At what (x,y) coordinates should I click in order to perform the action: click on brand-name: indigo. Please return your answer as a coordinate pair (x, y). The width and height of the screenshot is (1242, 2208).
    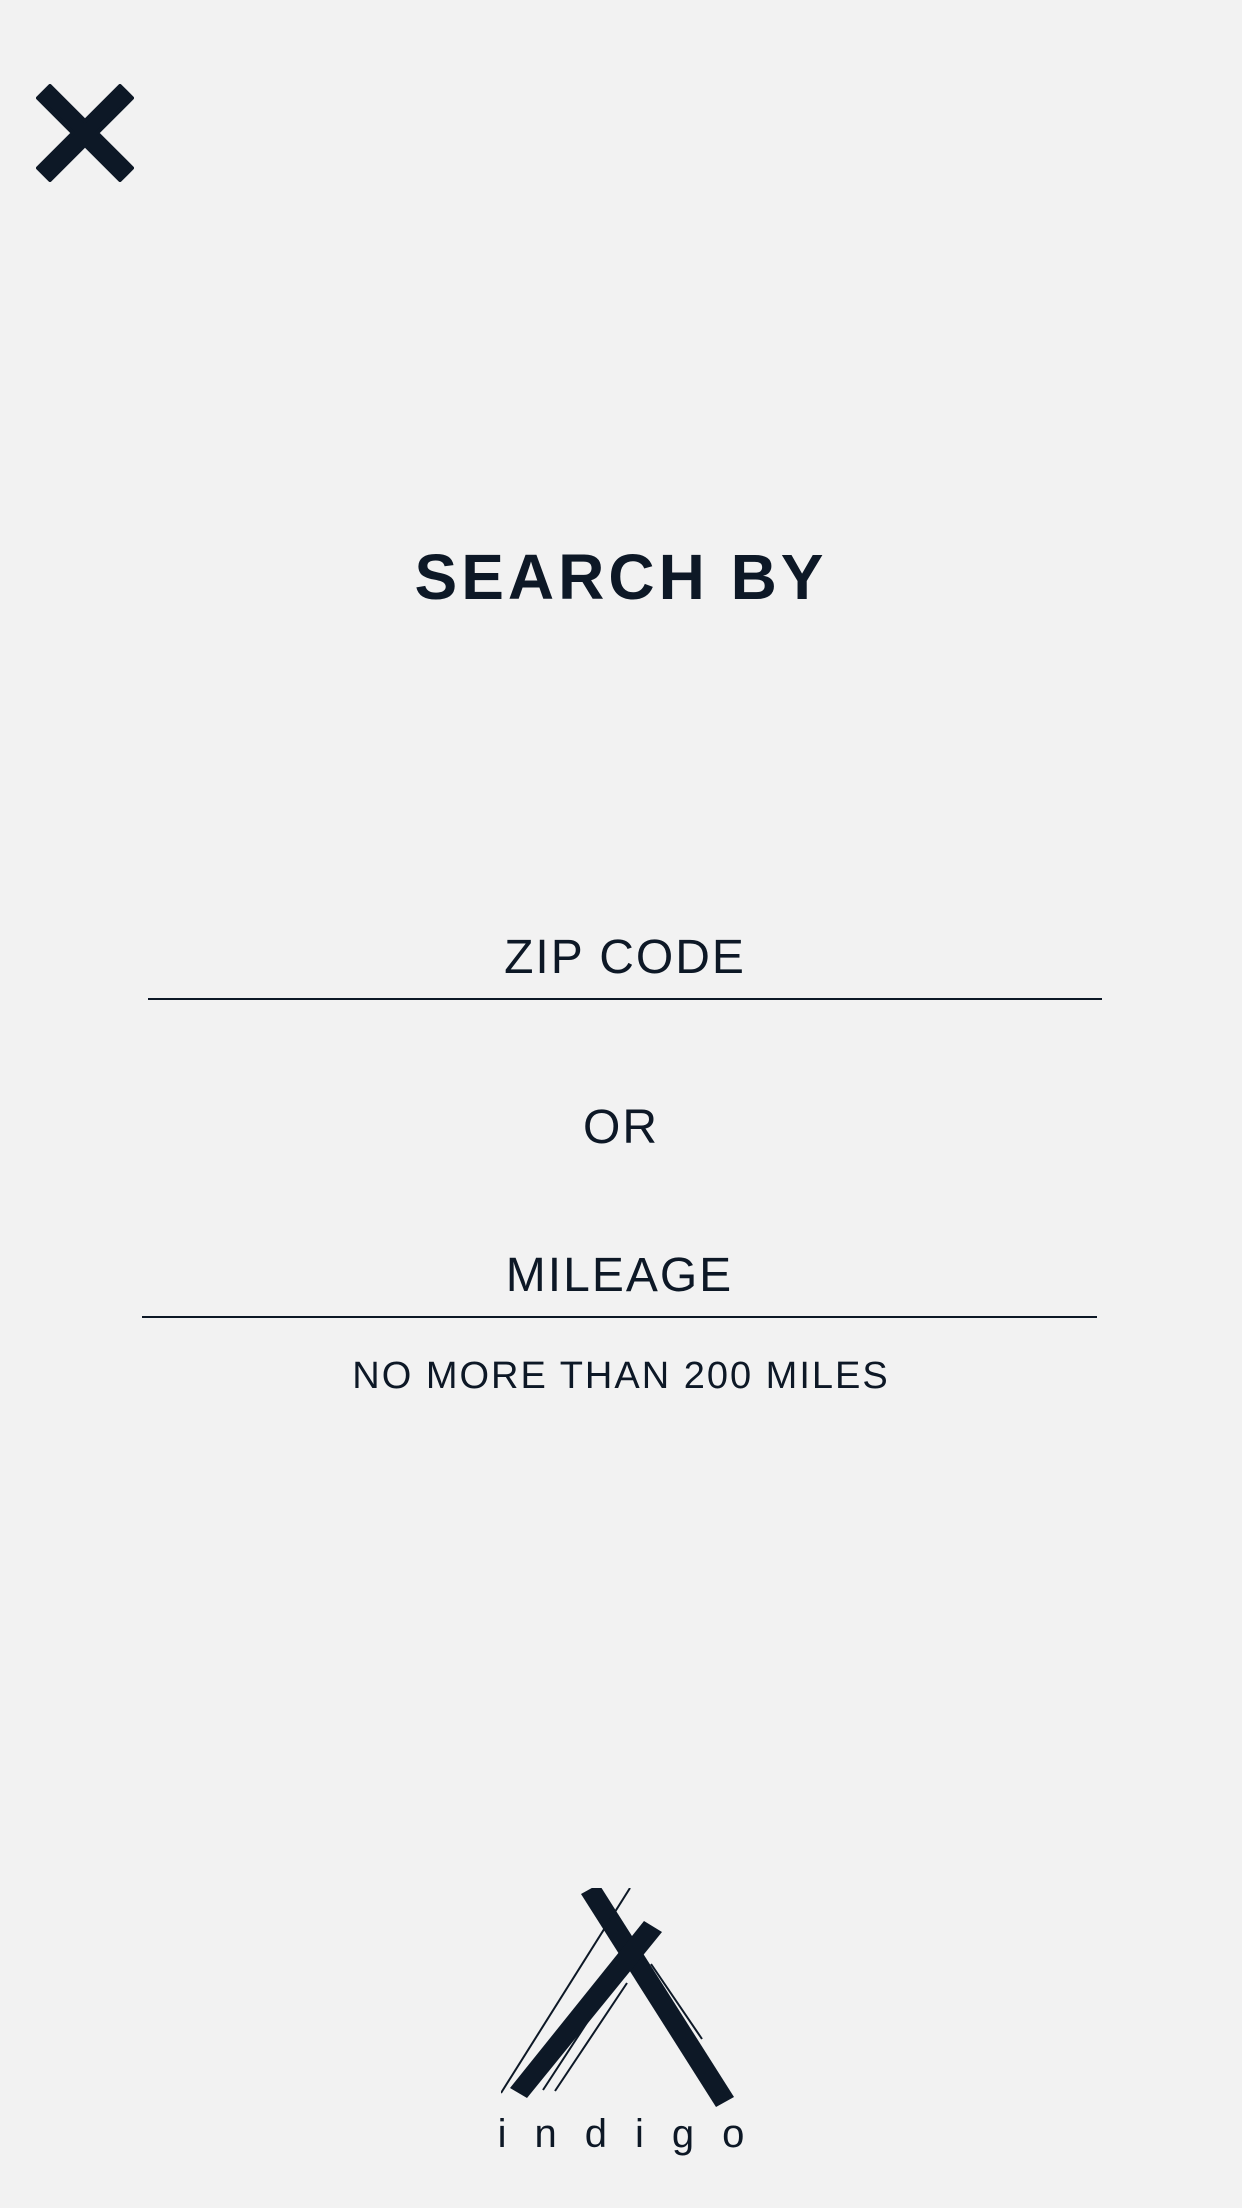
    Looking at the image, I should click on (635, 2134).